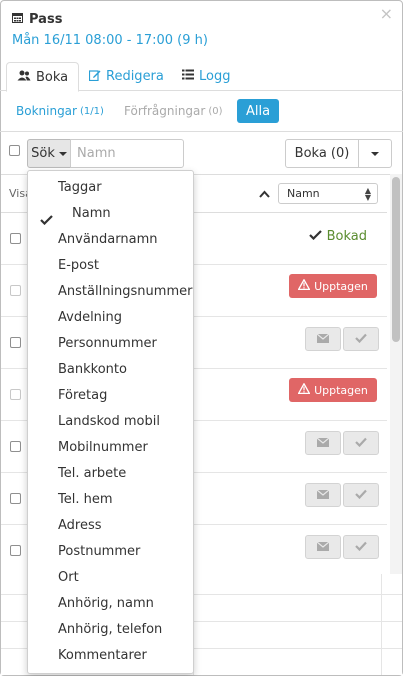 This screenshot has height=676, width=403. What do you see at coordinates (367, 194) in the screenshot?
I see `sort-arrows-icon: ▲ ▼` at bounding box center [367, 194].